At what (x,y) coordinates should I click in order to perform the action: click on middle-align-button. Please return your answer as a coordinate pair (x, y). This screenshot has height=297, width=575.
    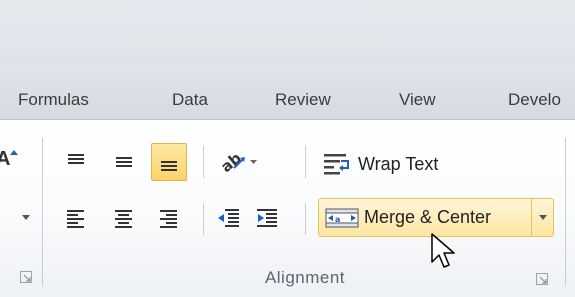
    Looking at the image, I should click on (124, 161).